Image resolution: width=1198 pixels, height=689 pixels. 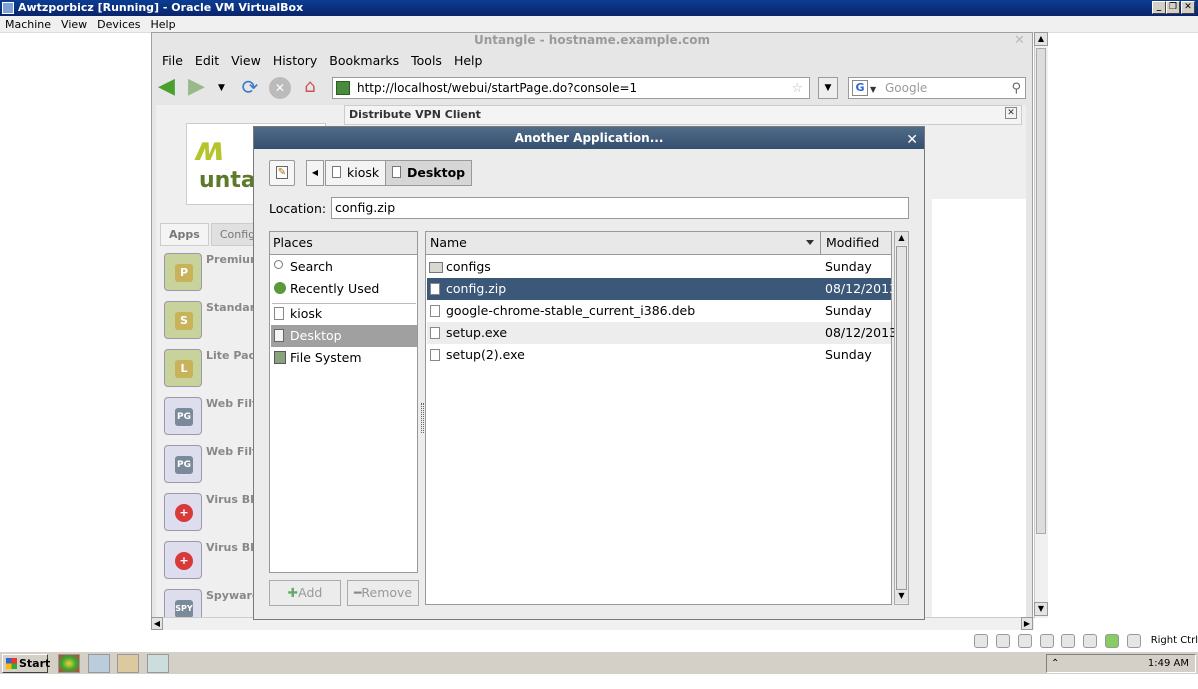 What do you see at coordinates (344, 314) in the screenshot?
I see `places-item-kiosk: kiosk` at bounding box center [344, 314].